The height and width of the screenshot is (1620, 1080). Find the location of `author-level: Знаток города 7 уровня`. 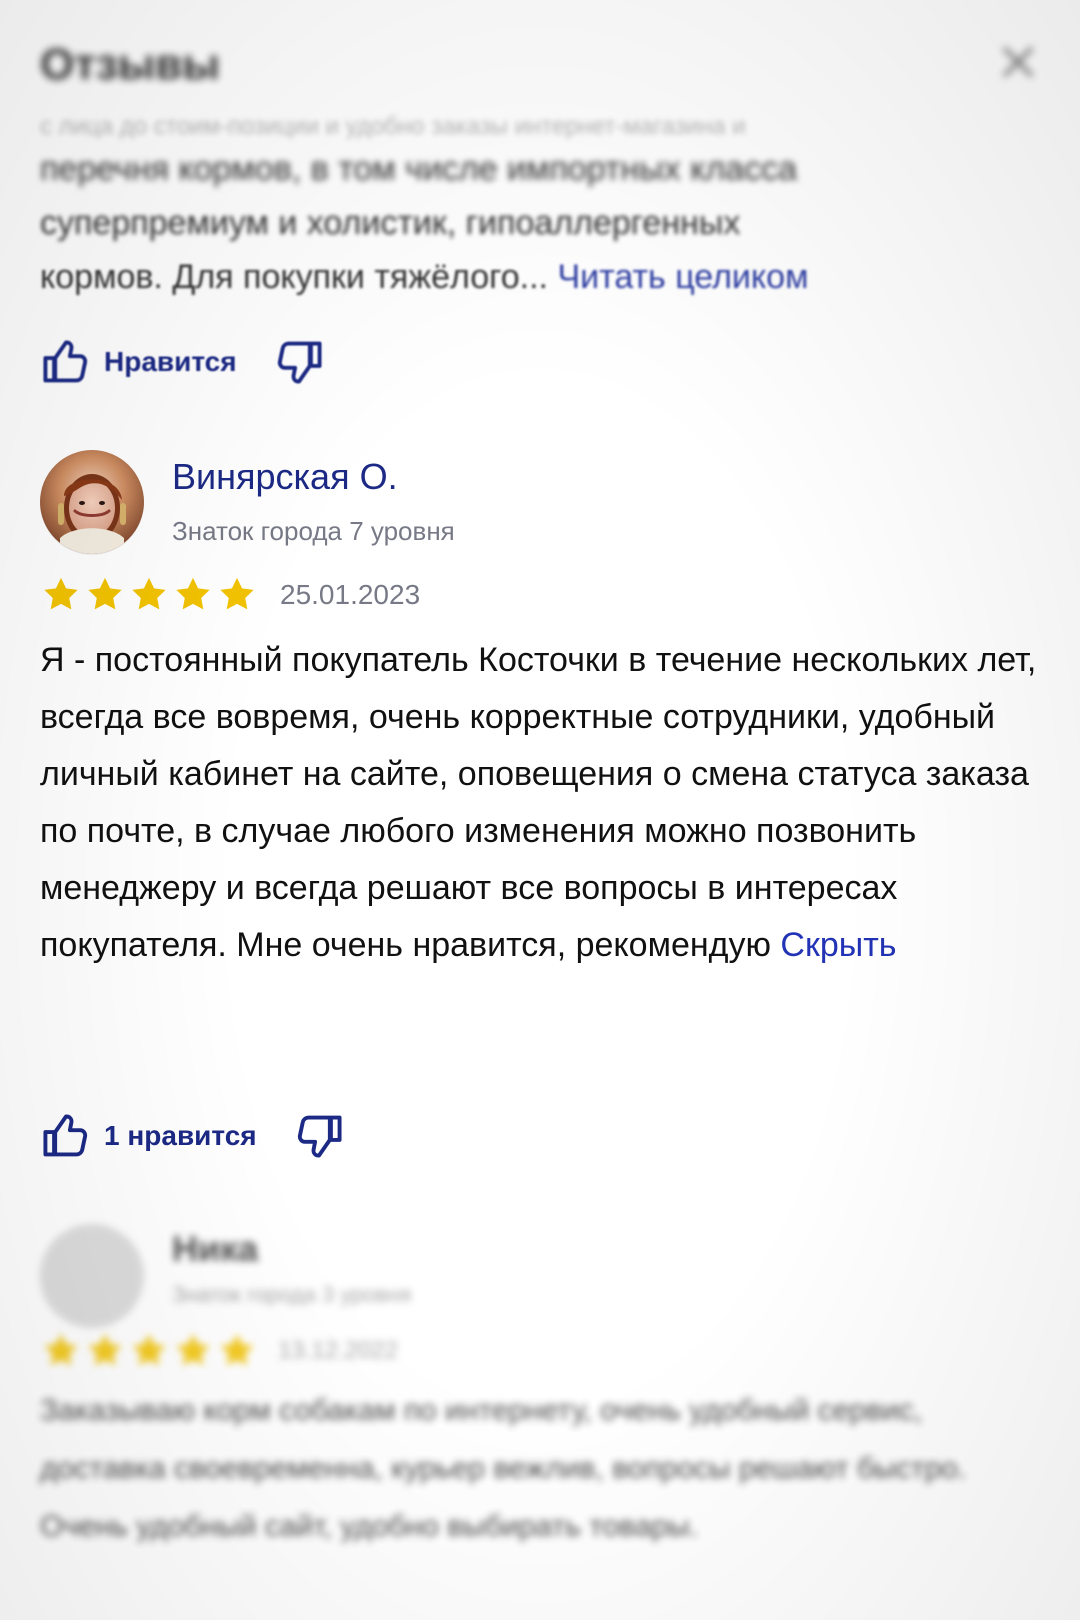

author-level: Знаток города 7 уровня is located at coordinates (313, 531).